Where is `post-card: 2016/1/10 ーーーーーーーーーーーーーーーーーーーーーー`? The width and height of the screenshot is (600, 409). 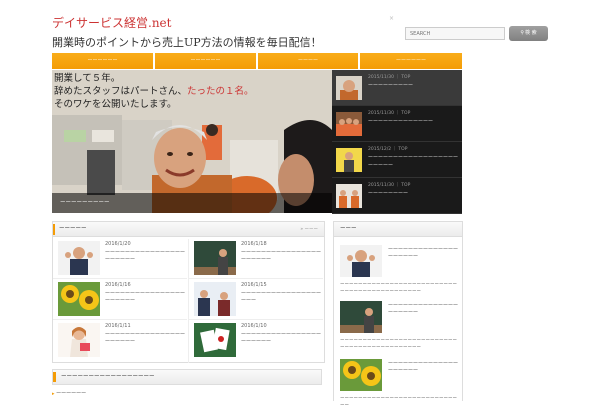
post-card: 2016/1/10 ーーーーーーーーーーーーーーーーーーーーーー is located at coordinates (256, 341).